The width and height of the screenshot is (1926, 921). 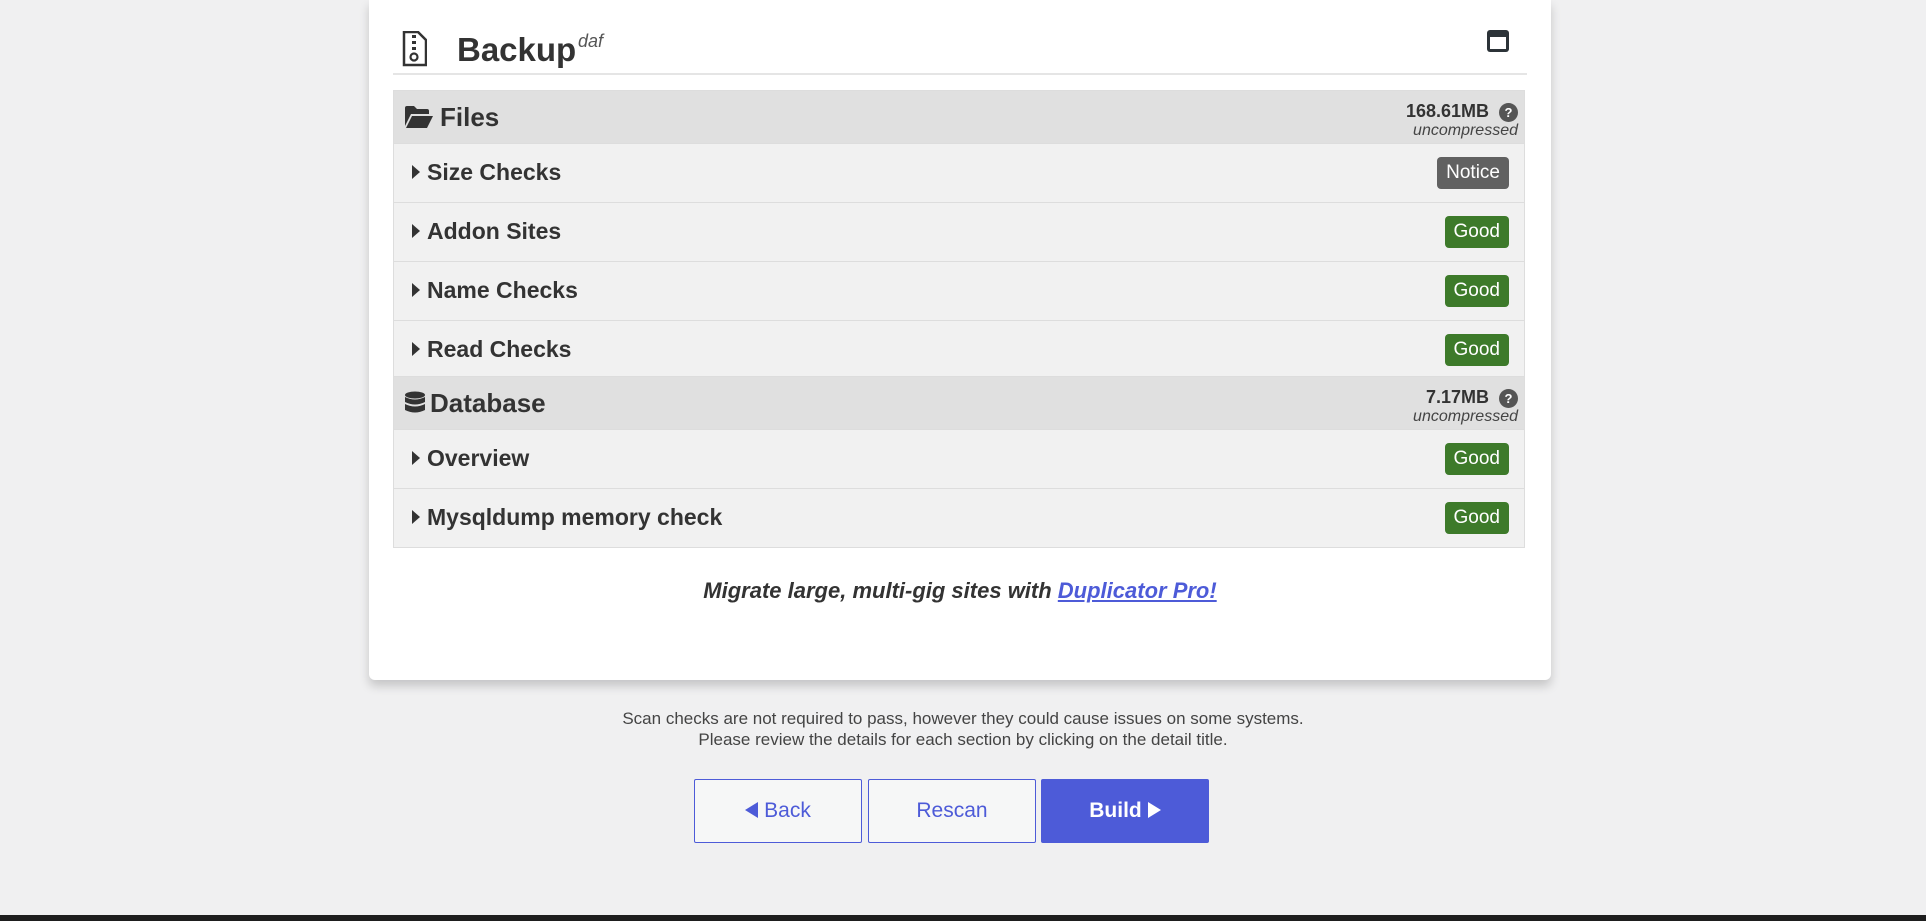 I want to click on promo-message: Migrate large, multi-gig sites with, so click(x=880, y=590).